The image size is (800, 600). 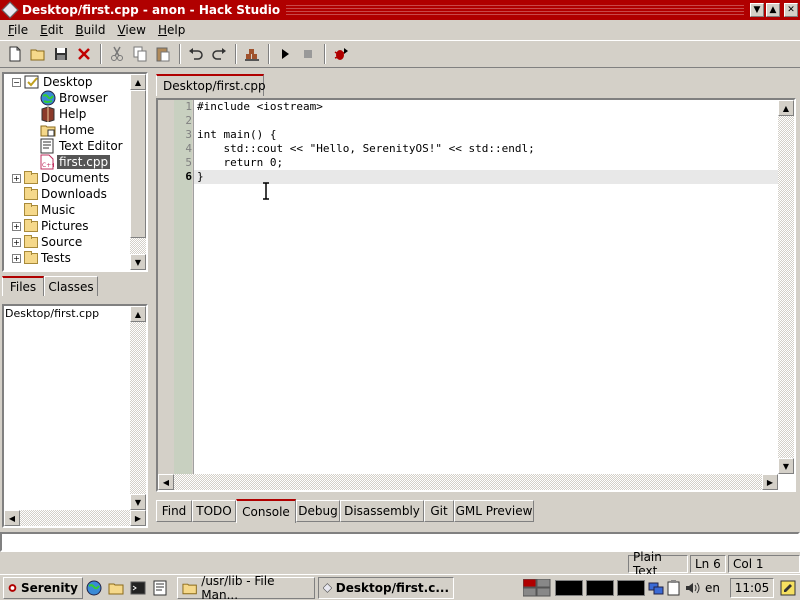 I want to click on quick-launch-terminal, so click(x=138, y=588).